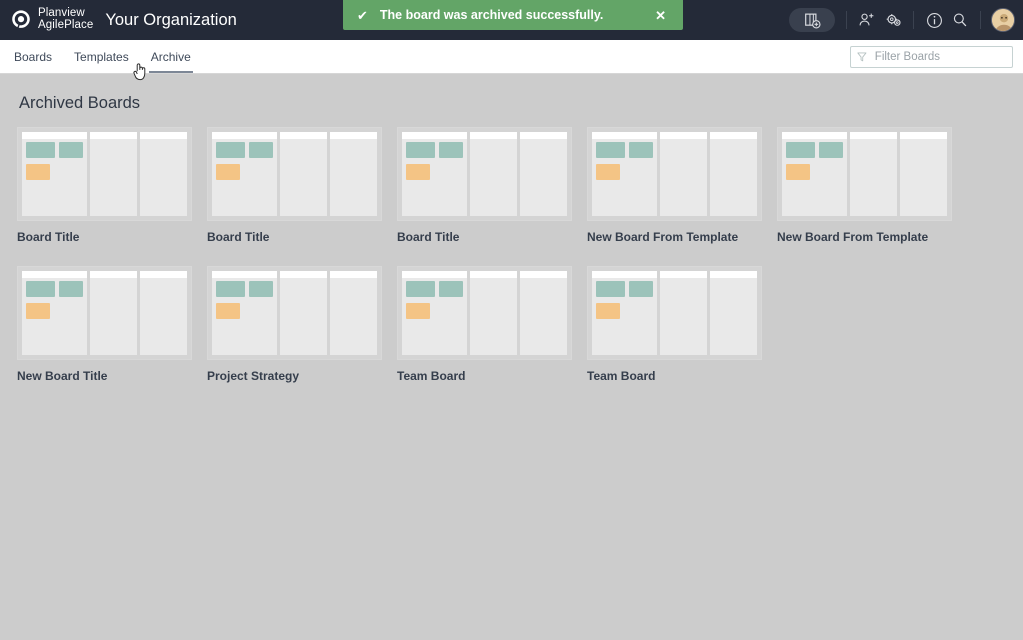  Describe the element at coordinates (893, 20) in the screenshot. I see `settings-button` at that location.